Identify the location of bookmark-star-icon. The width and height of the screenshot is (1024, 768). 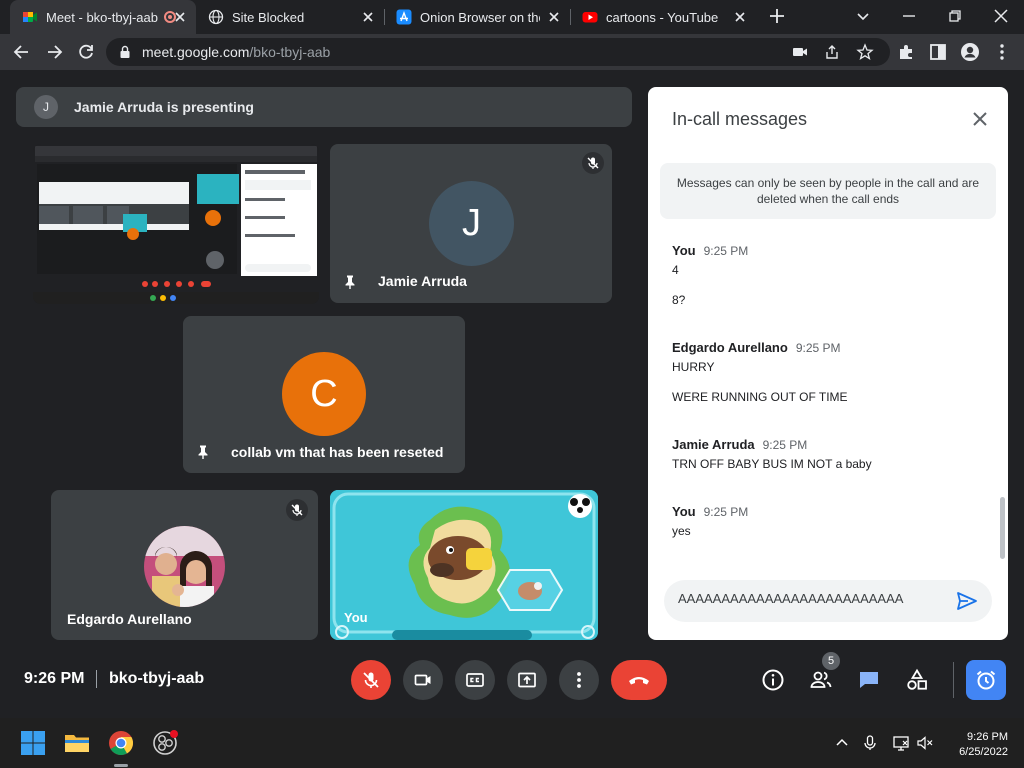
(865, 52).